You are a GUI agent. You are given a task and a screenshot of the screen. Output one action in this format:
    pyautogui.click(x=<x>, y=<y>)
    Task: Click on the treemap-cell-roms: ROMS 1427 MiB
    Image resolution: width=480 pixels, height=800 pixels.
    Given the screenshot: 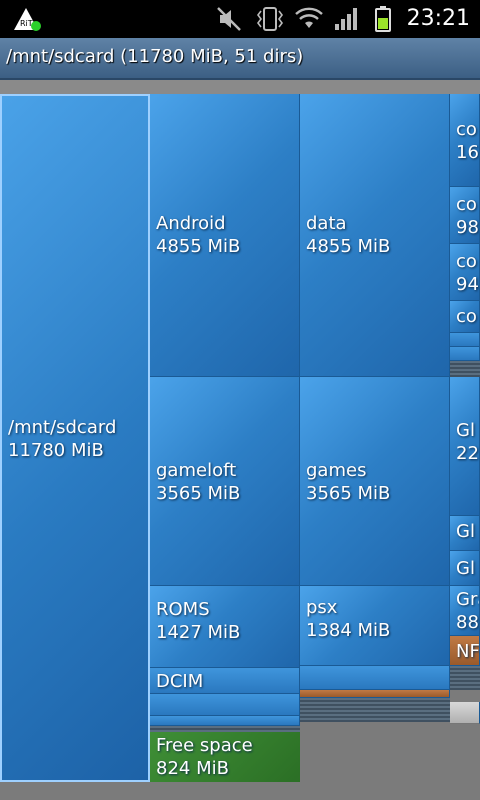 What is the action you would take?
    pyautogui.click(x=225, y=627)
    